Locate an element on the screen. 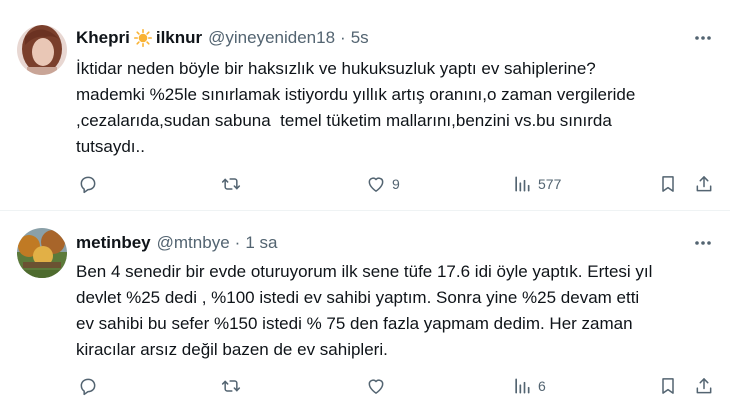 The height and width of the screenshot is (420, 730). timestamp: 5s is located at coordinates (360, 38).